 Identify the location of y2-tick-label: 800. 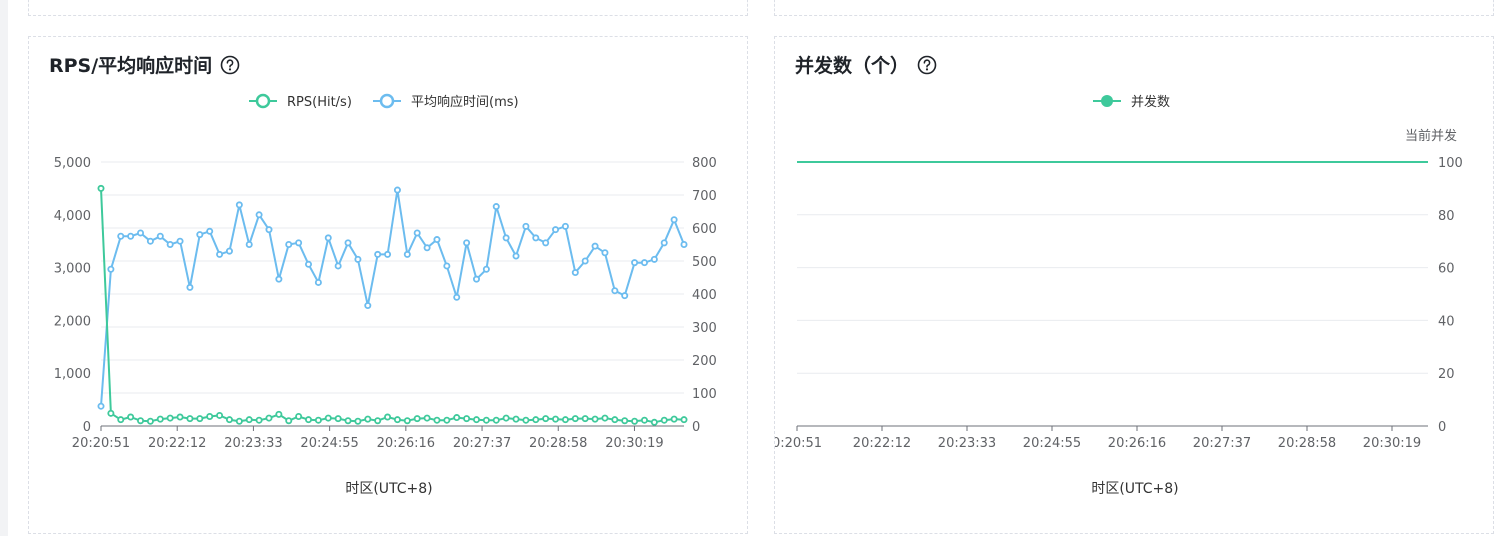
(704, 163).